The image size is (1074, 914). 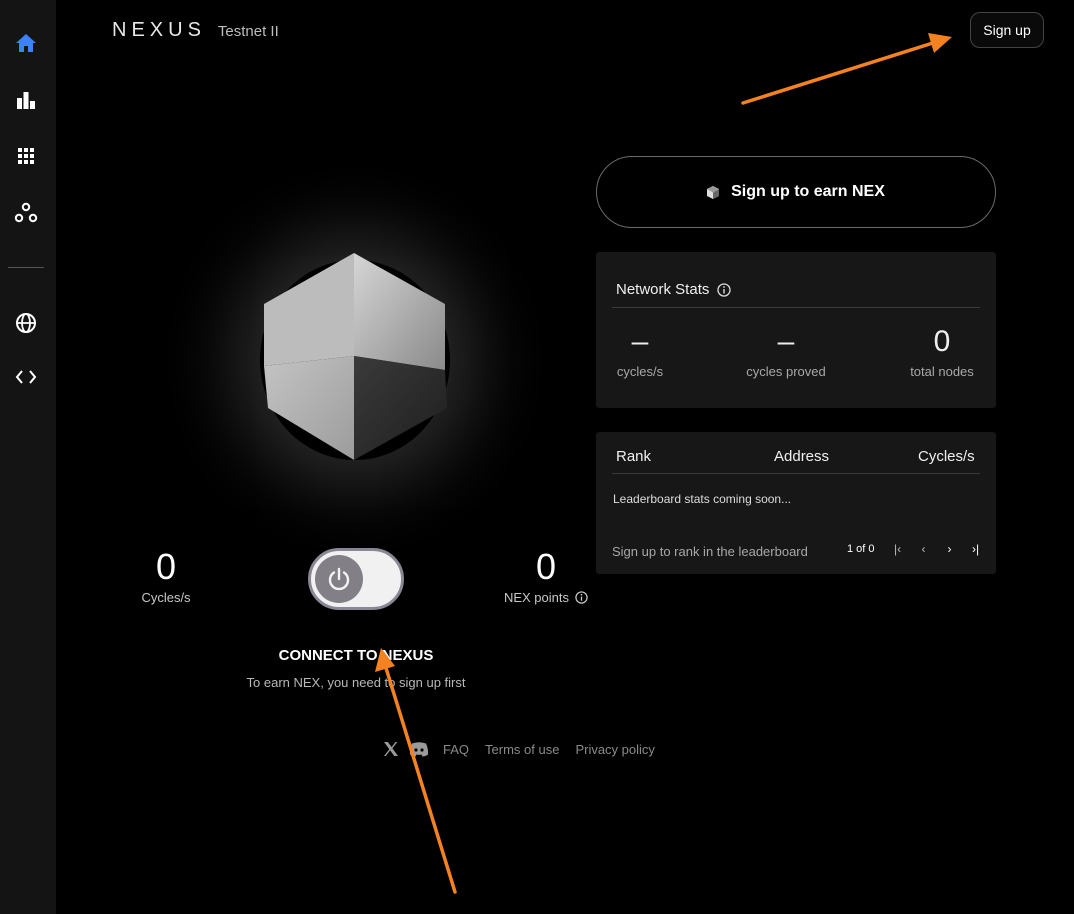 I want to click on cube-icon, so click(x=713, y=192).